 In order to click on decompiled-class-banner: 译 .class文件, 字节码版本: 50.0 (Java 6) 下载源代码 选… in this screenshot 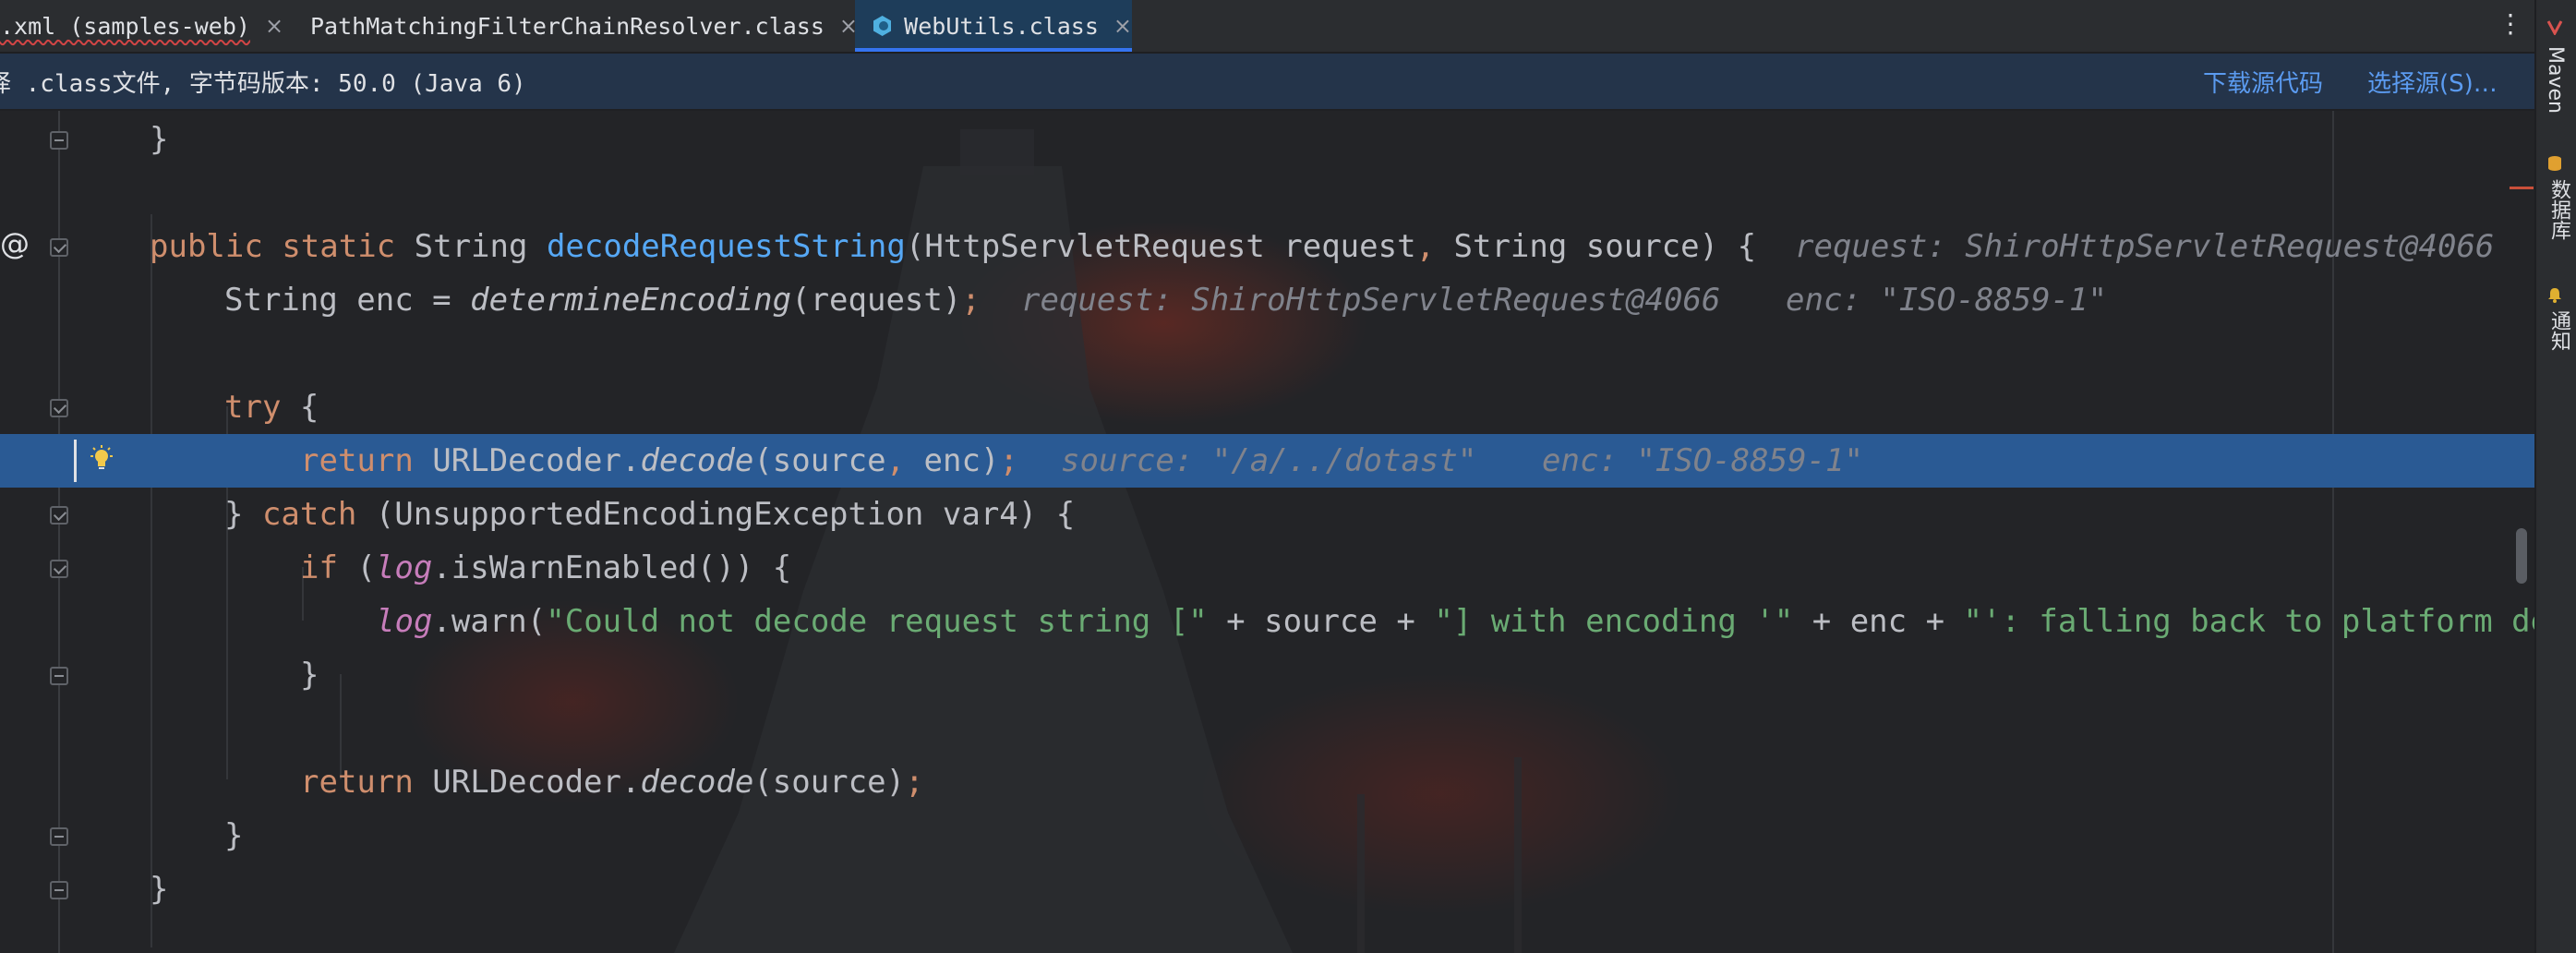, I will do `click(1267, 81)`.